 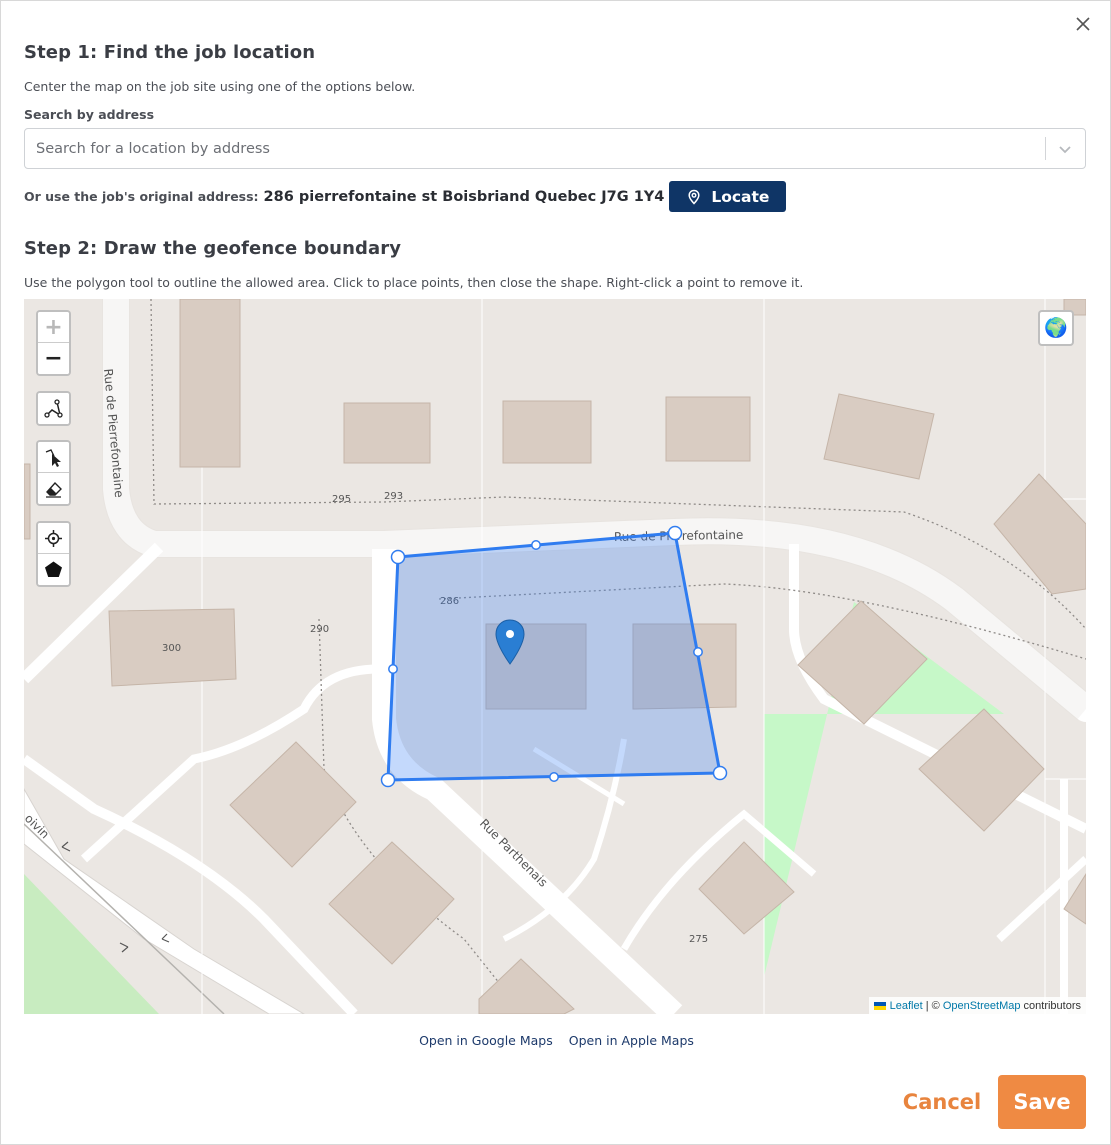 I want to click on search-separator, so click(x=1045, y=148).